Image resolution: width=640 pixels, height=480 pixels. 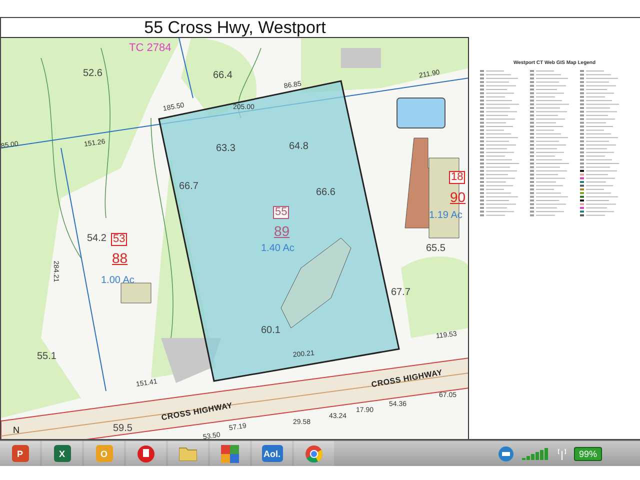 I want to click on elevation-label: 60.1, so click(x=270, y=331).